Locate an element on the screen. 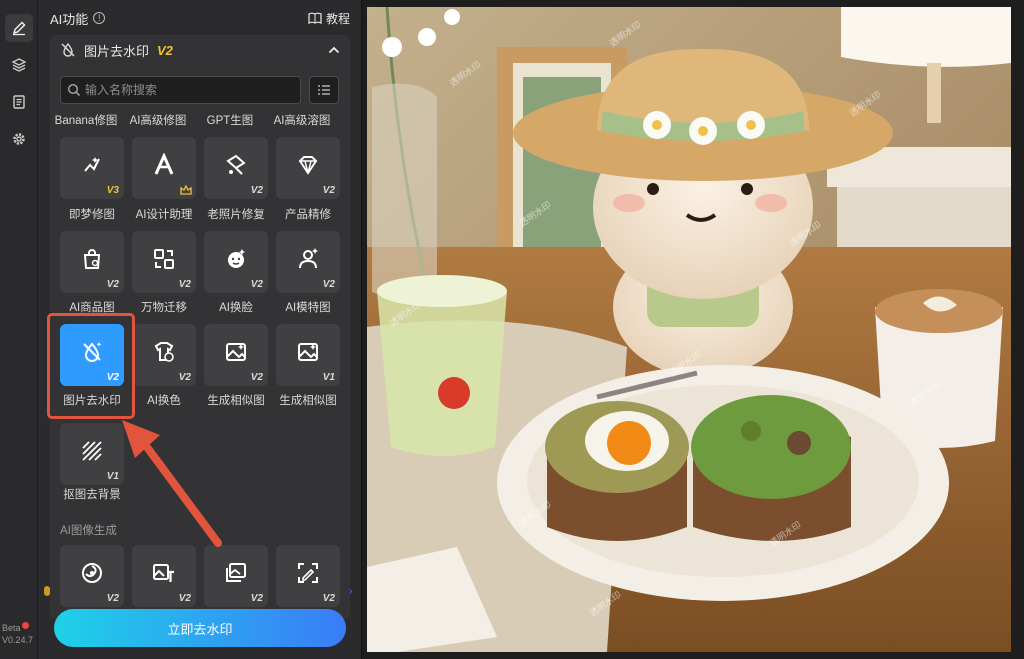 This screenshot has height=659, width=1024. search-box is located at coordinates (180, 90).